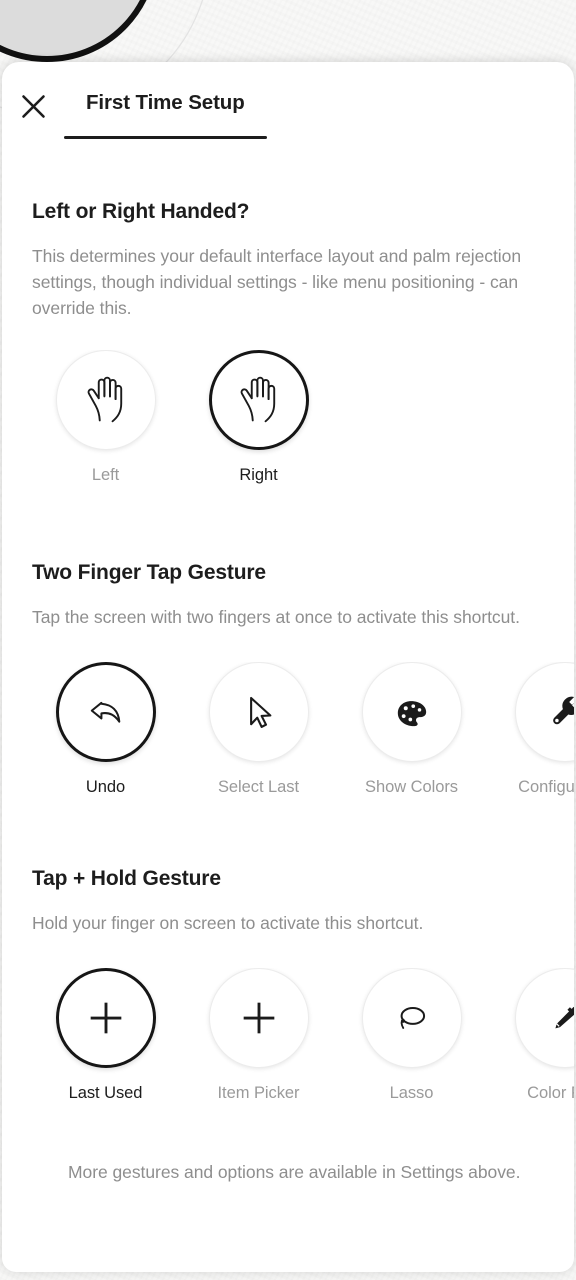  What do you see at coordinates (288, 108) in the screenshot?
I see `sheet-header: First Time Setup` at bounding box center [288, 108].